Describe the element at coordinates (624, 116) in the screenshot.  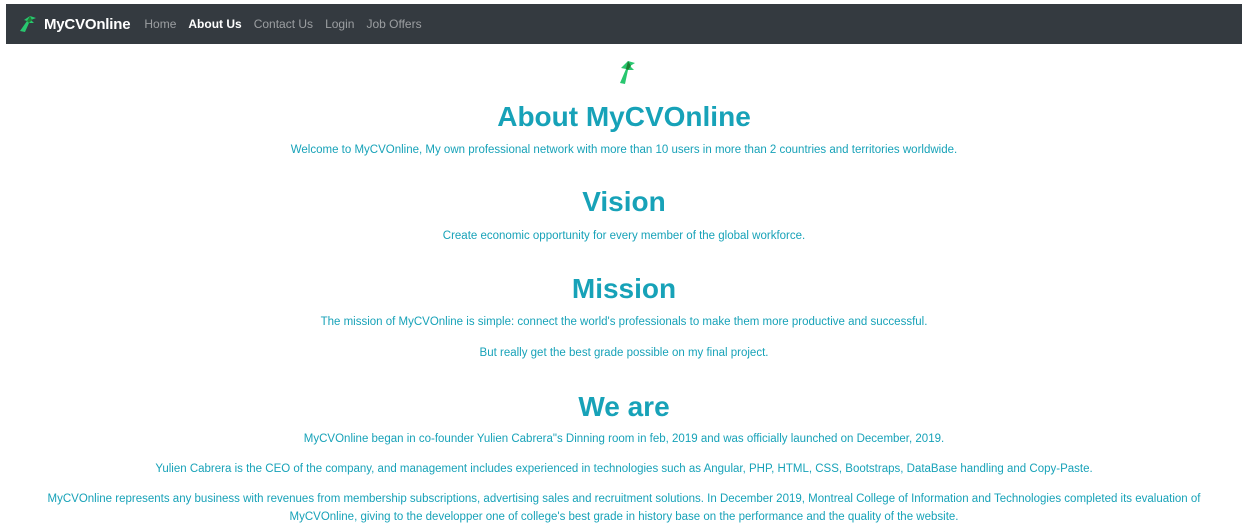
I see `about-title: About MyCVOnline` at that location.